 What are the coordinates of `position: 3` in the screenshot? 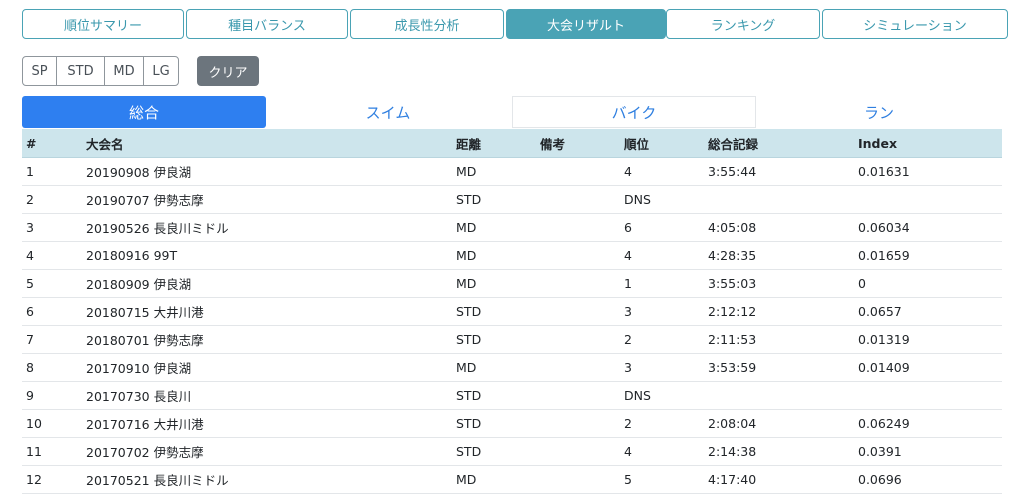 It's located at (628, 367).